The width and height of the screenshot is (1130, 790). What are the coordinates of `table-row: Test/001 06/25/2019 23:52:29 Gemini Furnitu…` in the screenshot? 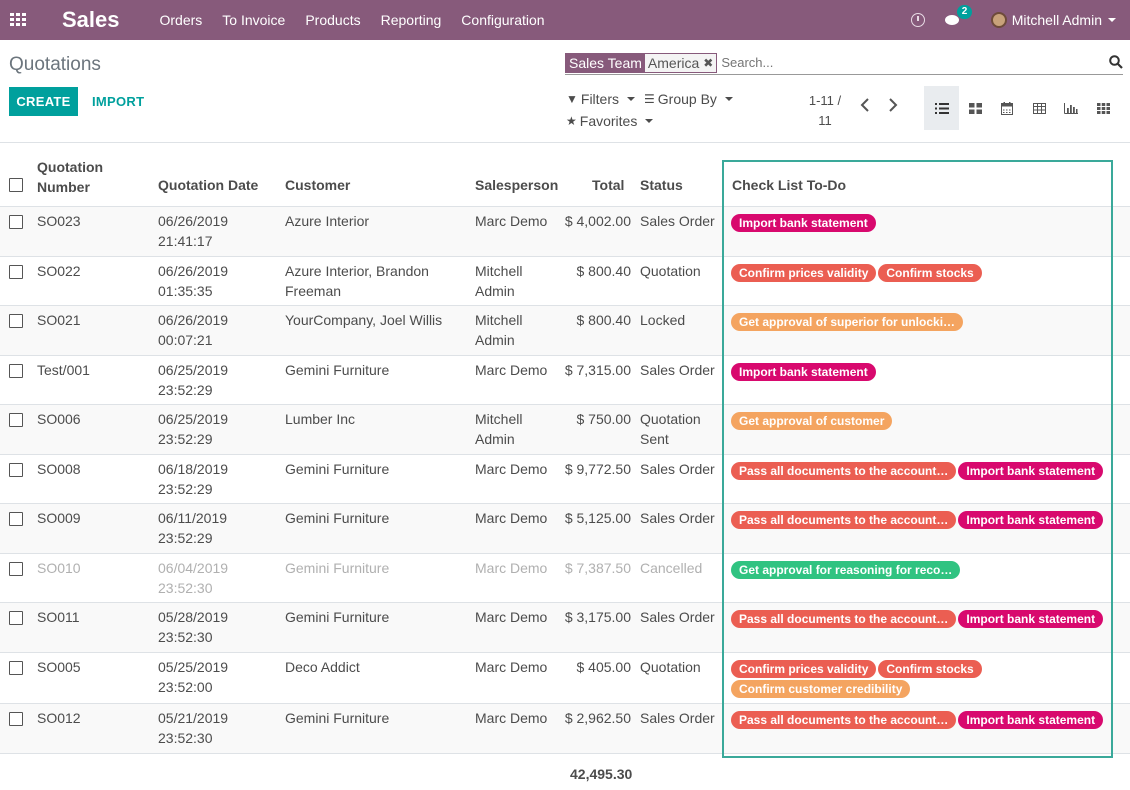 It's located at (565, 380).